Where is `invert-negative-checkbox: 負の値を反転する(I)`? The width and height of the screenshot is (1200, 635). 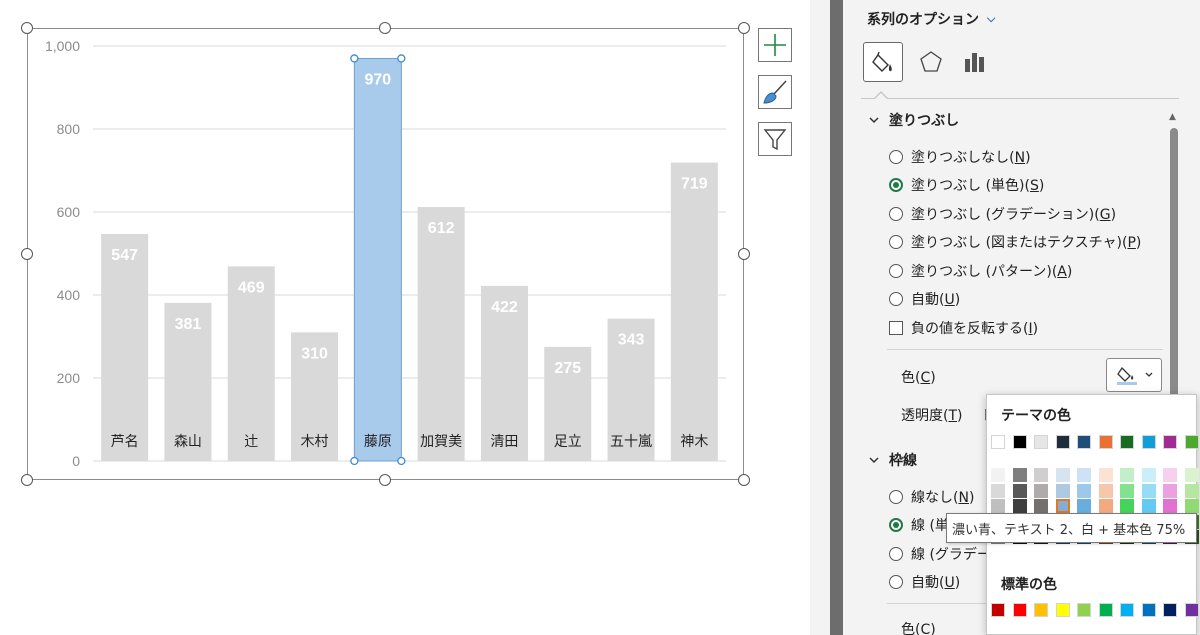
invert-negative-checkbox: 負の値を反転する(I) is located at coordinates (963, 328).